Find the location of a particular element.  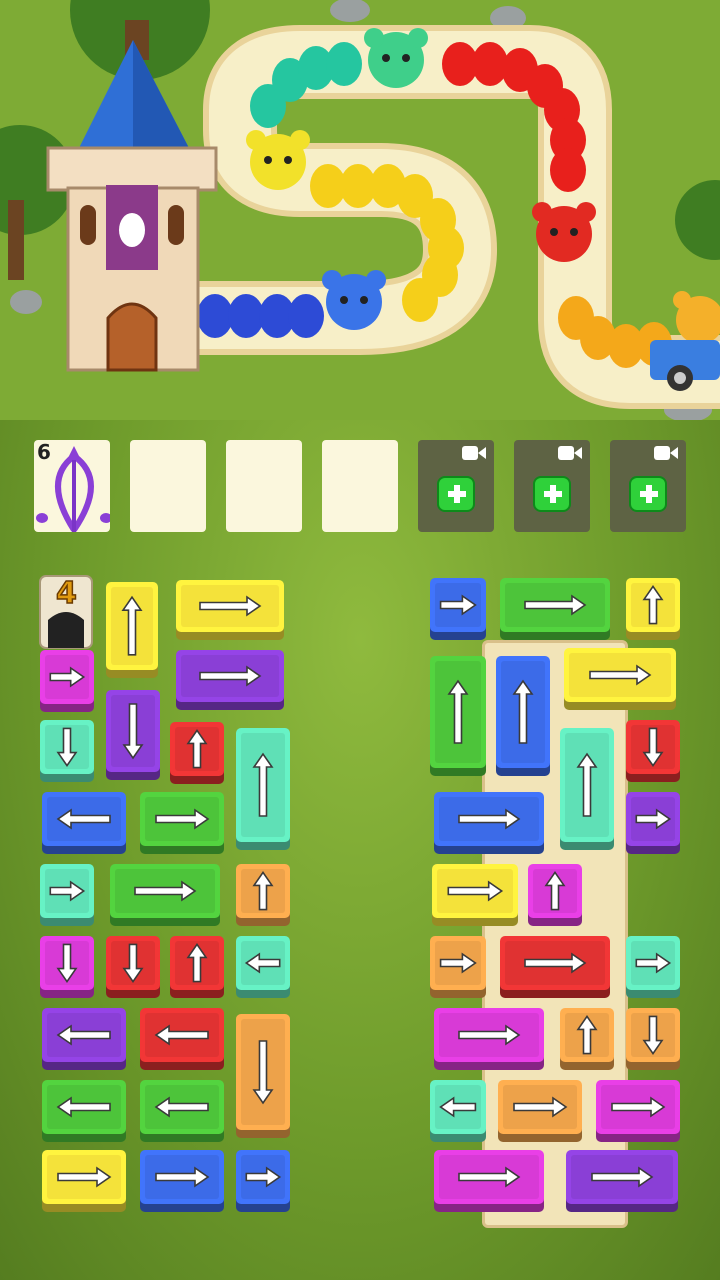

right-tile-red-down is located at coordinates (653, 751).